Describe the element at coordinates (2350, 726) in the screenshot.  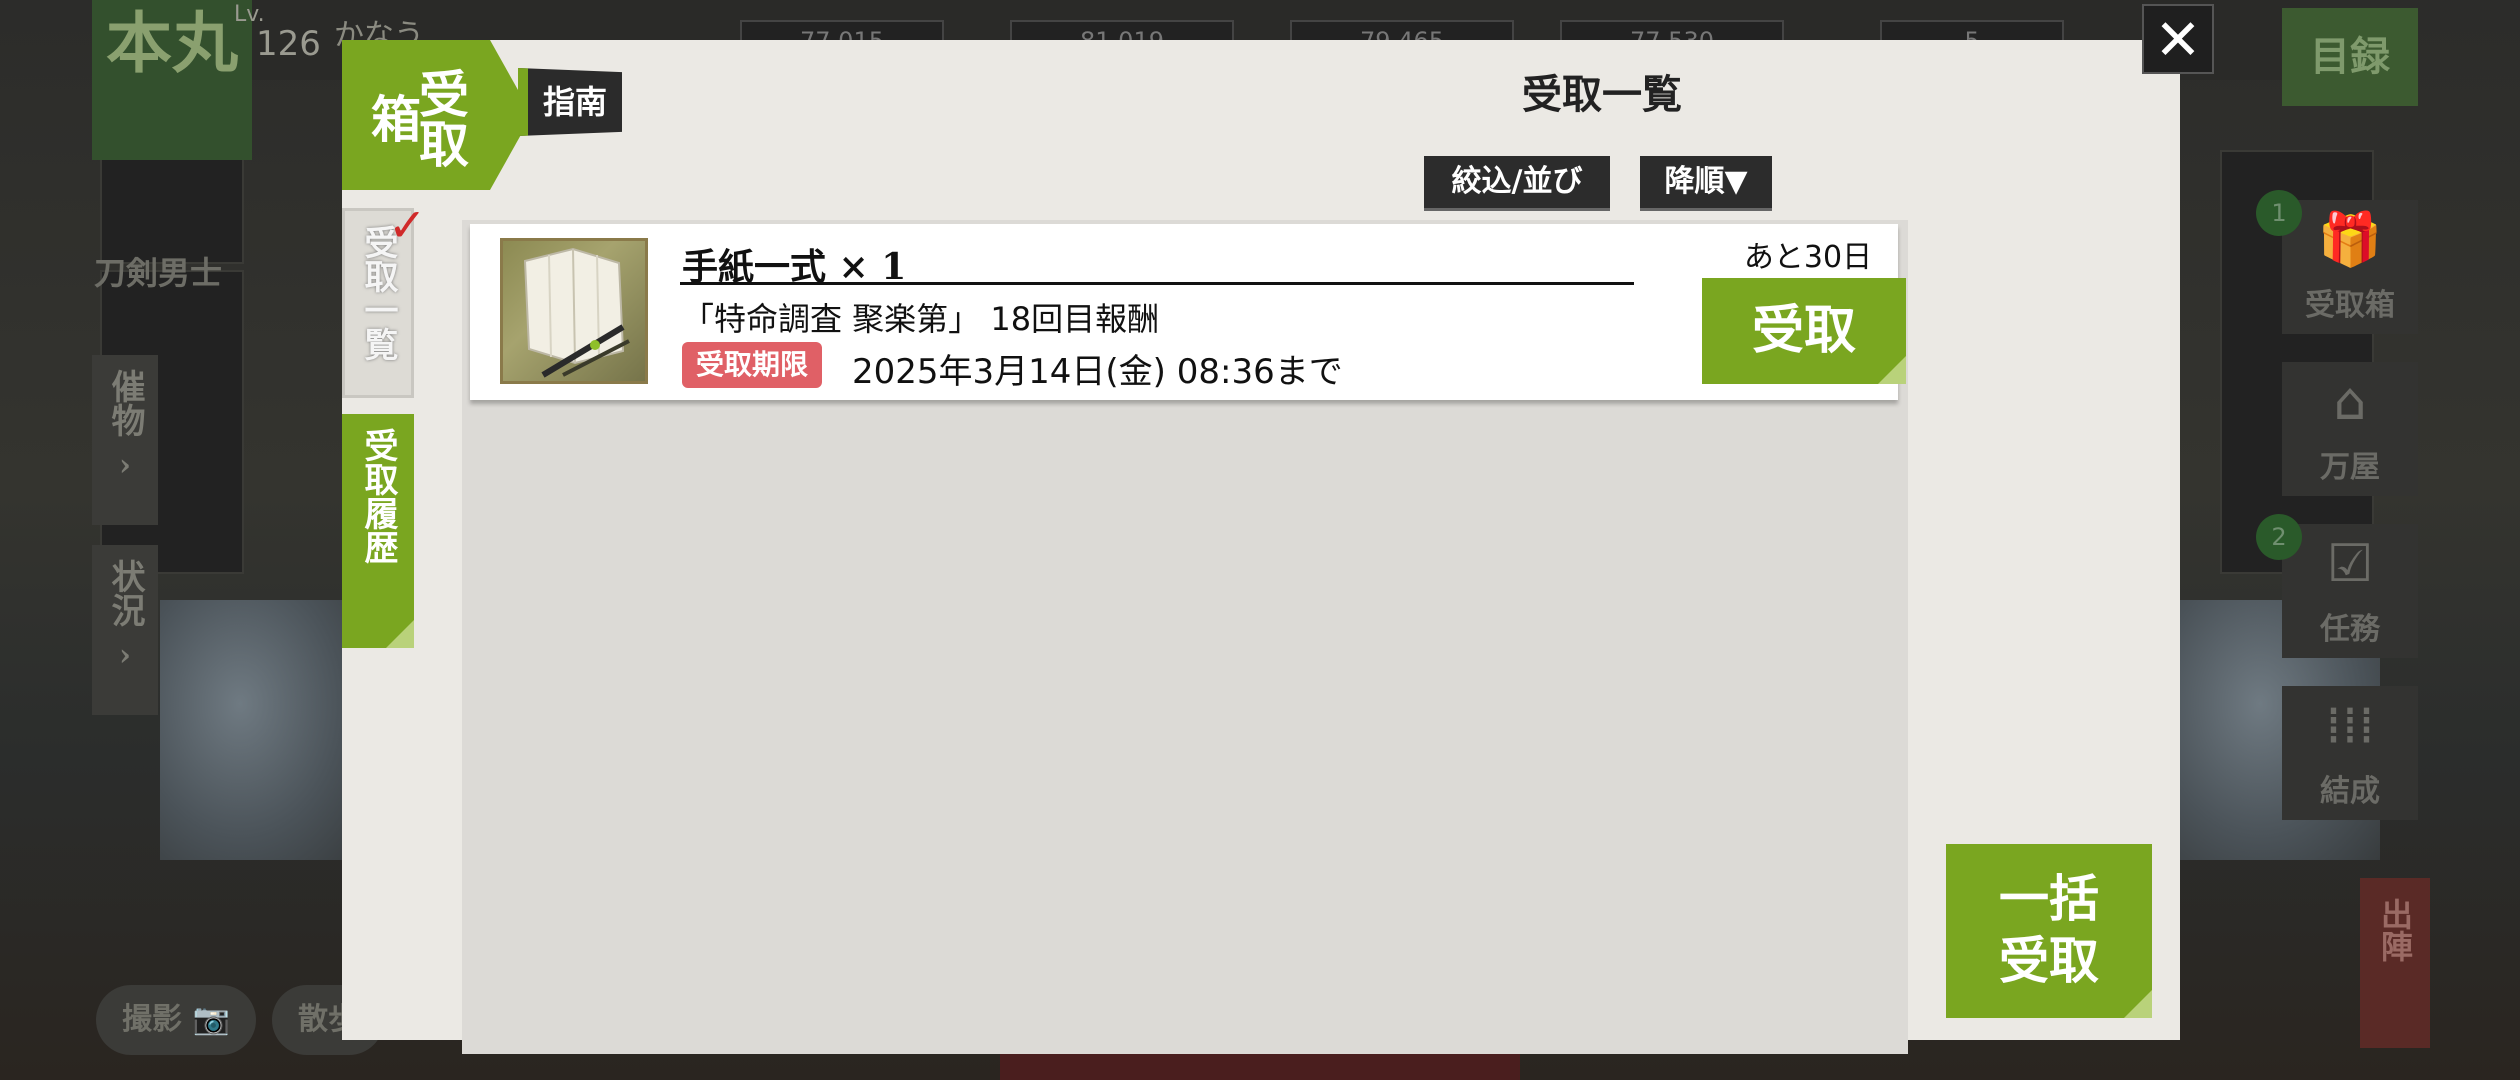
I see `formation-icon: ⁞⁞⁞` at that location.